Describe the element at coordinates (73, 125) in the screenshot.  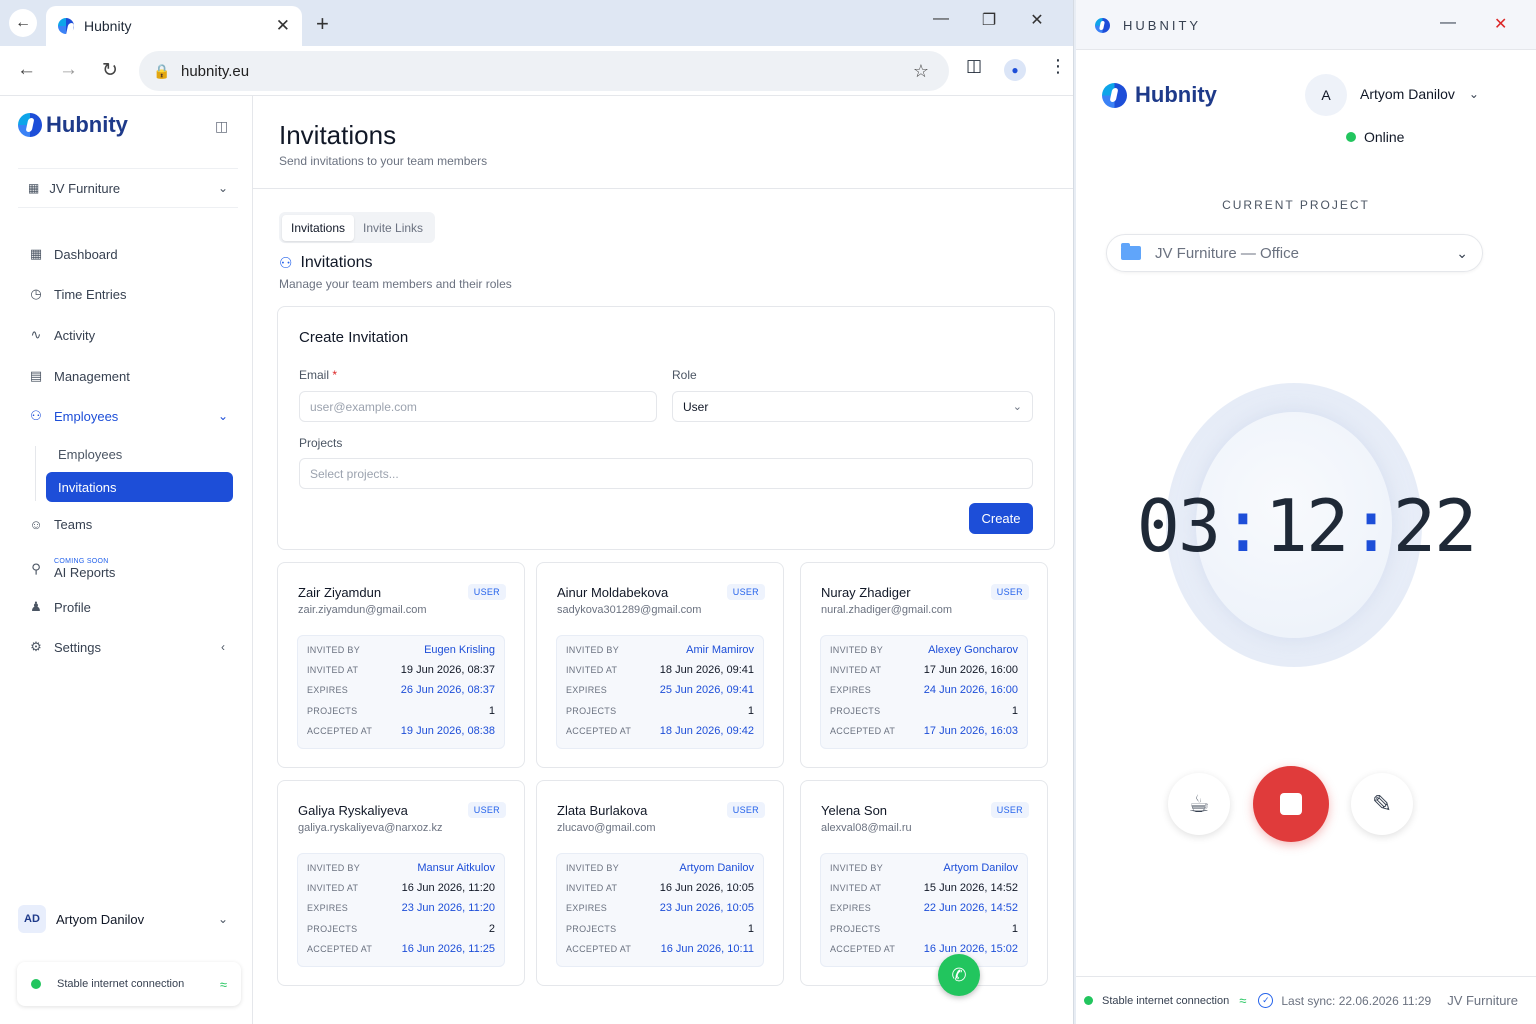
I see `sidebar-logo: Hubnity` at that location.